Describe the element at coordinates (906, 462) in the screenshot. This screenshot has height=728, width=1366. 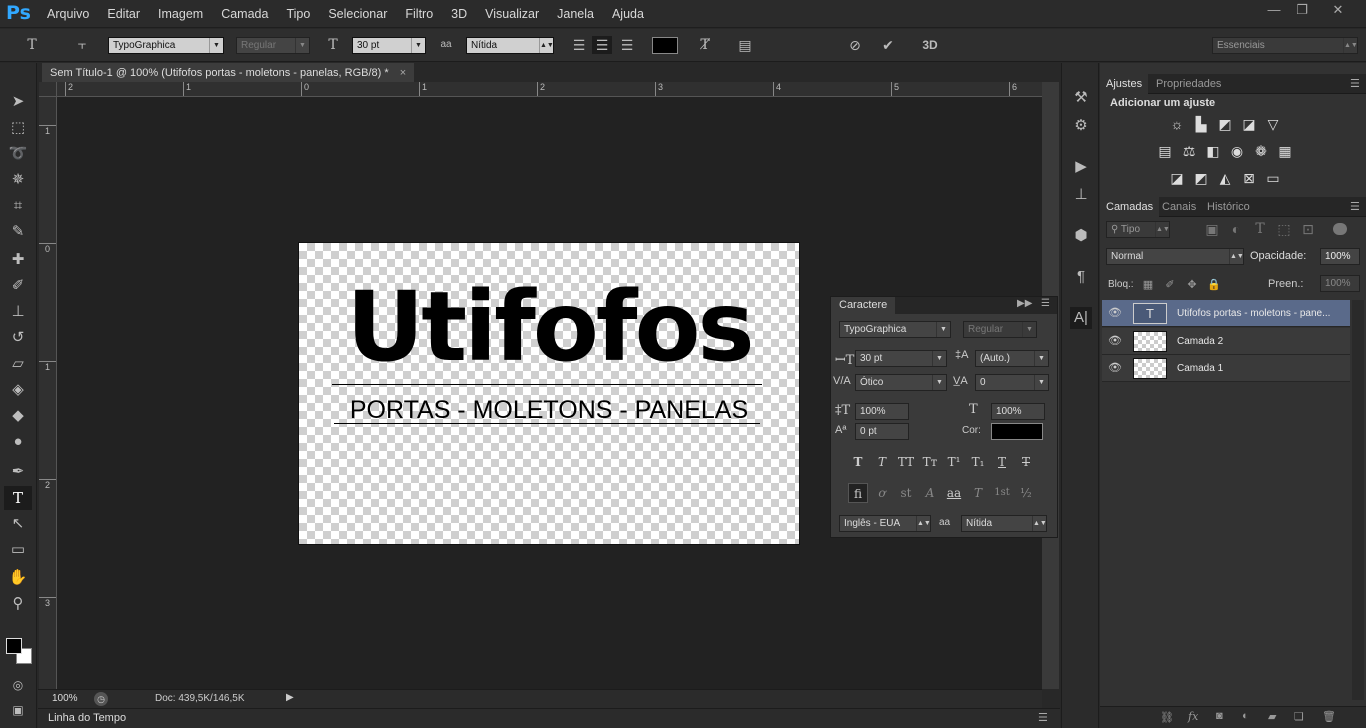
I see `all-caps-icon: TT` at that location.